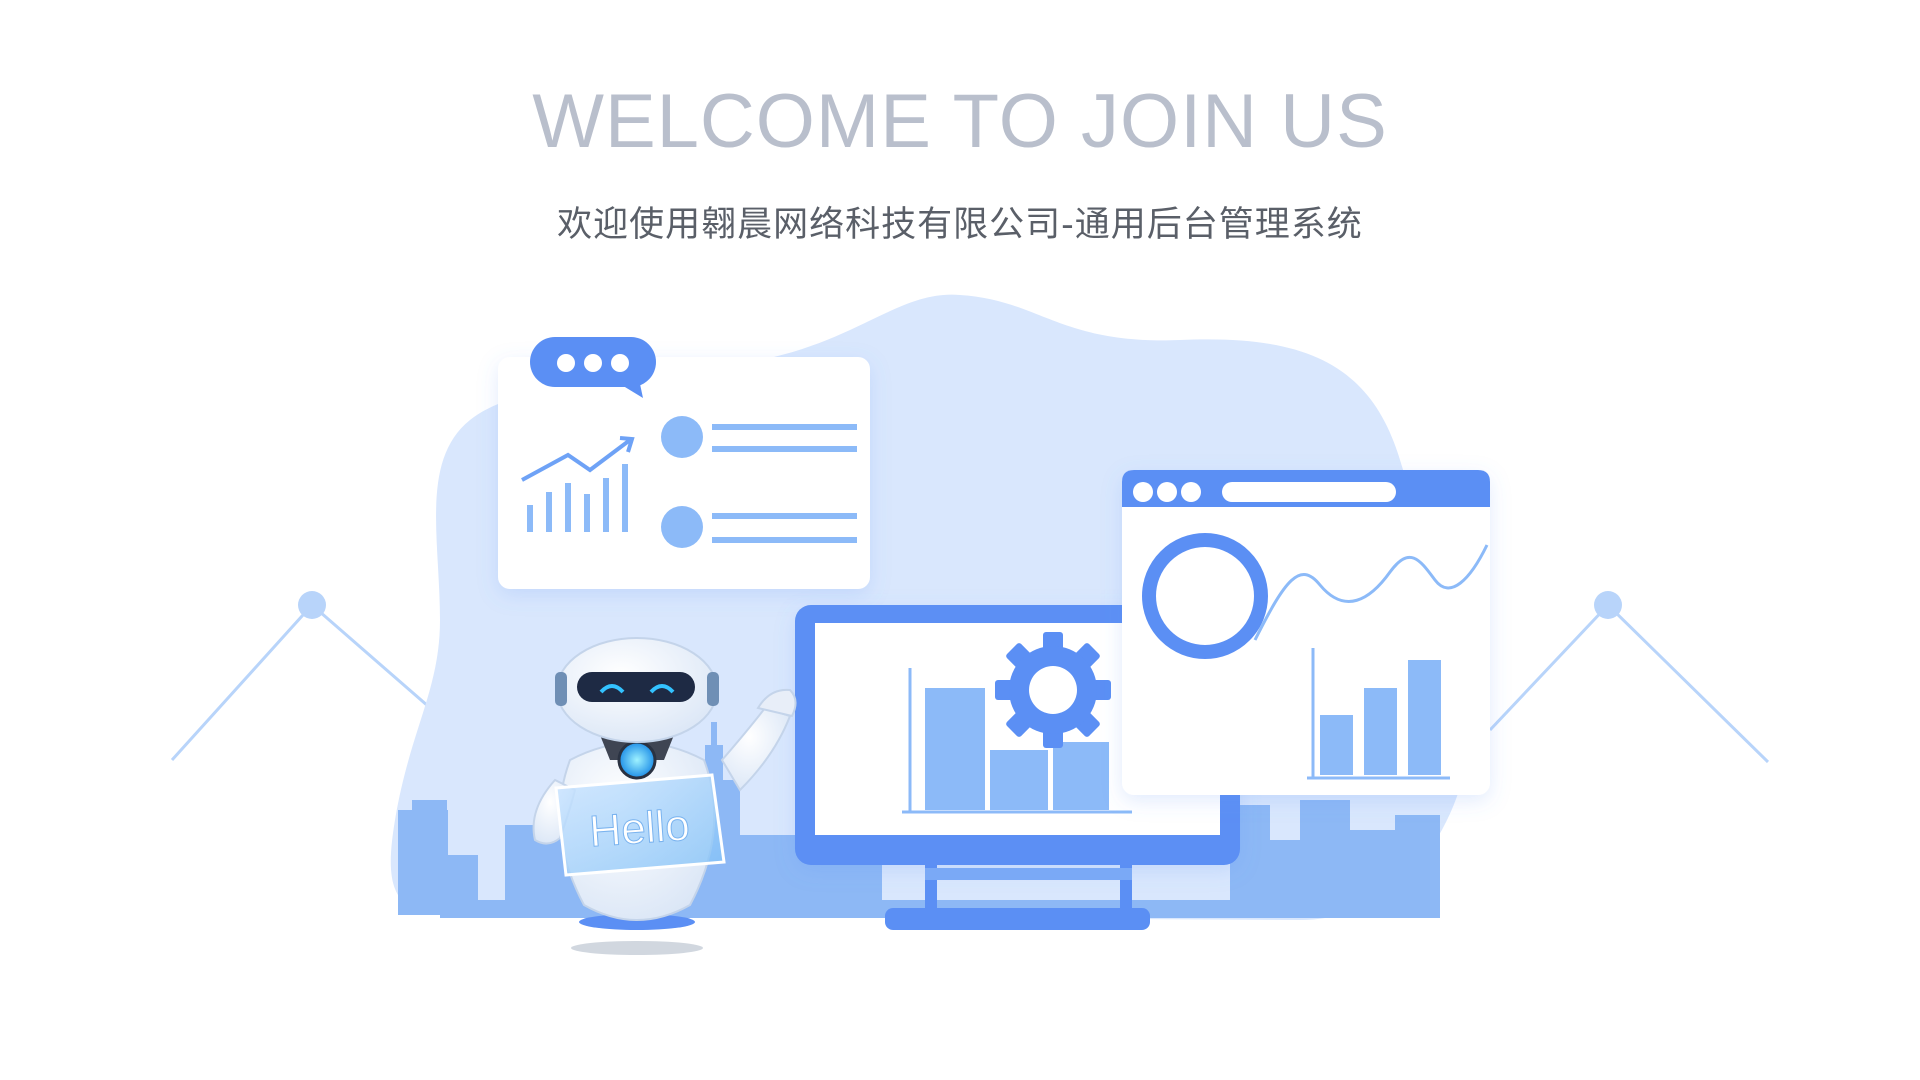 Image resolution: width=1920 pixels, height=1080 pixels. I want to click on right-zigzag-decoration, so click(1629, 683).